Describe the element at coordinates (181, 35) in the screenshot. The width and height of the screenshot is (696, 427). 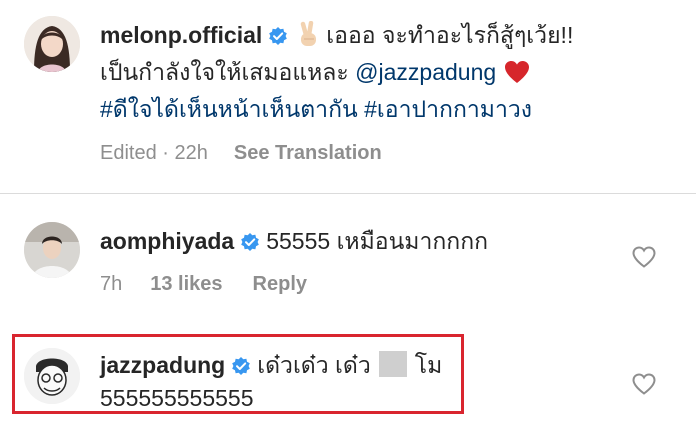
I see `username-melonp: melonp.official` at that location.